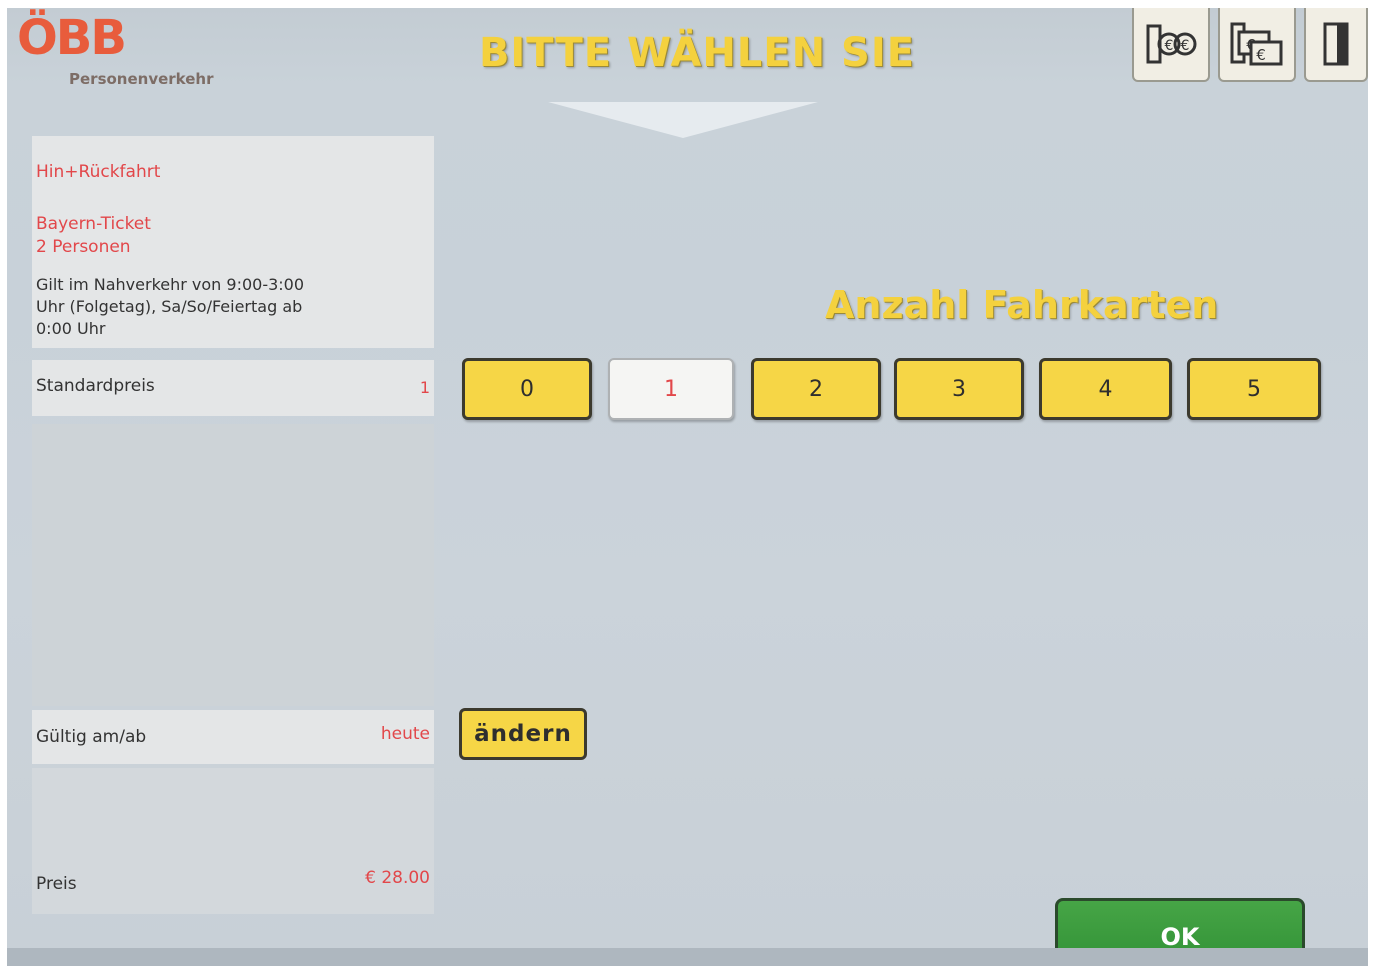 This screenshot has height=967, width=1375. What do you see at coordinates (83, 247) in the screenshot?
I see `persons: 2 Personen` at bounding box center [83, 247].